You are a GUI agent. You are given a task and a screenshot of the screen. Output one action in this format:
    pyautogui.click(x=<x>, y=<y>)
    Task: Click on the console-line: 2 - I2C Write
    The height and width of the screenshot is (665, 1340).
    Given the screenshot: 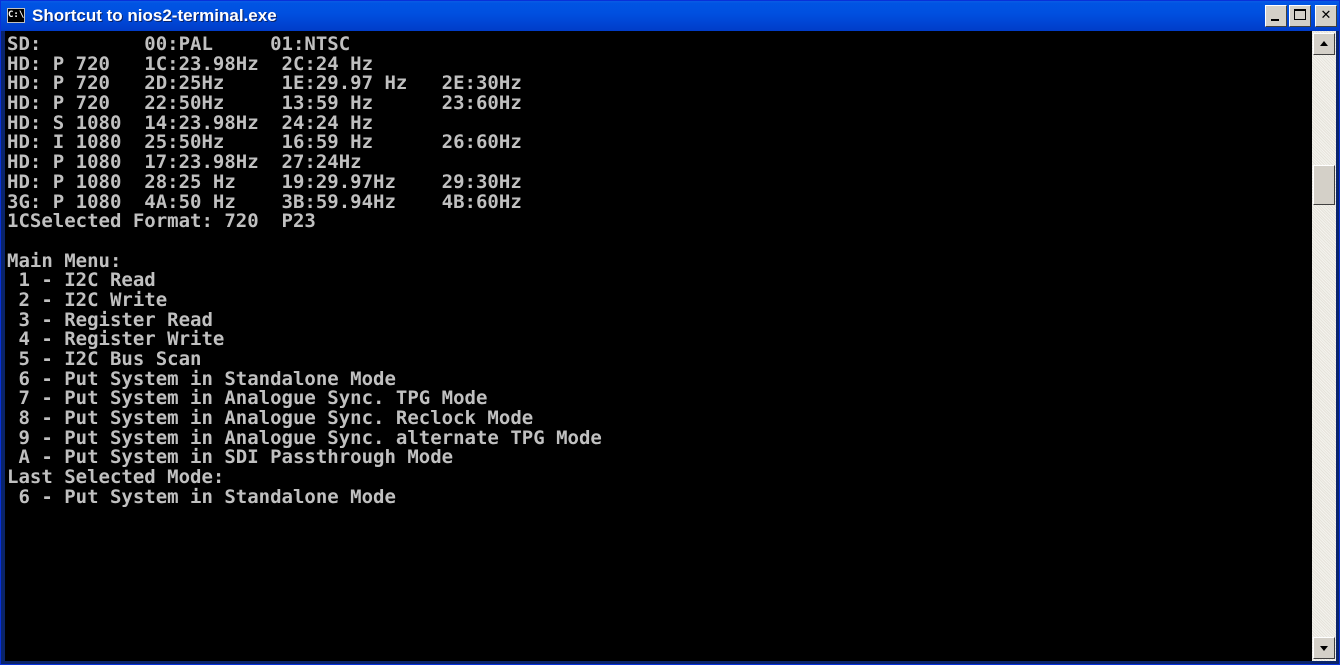 What is the action you would take?
    pyautogui.click(x=87, y=299)
    